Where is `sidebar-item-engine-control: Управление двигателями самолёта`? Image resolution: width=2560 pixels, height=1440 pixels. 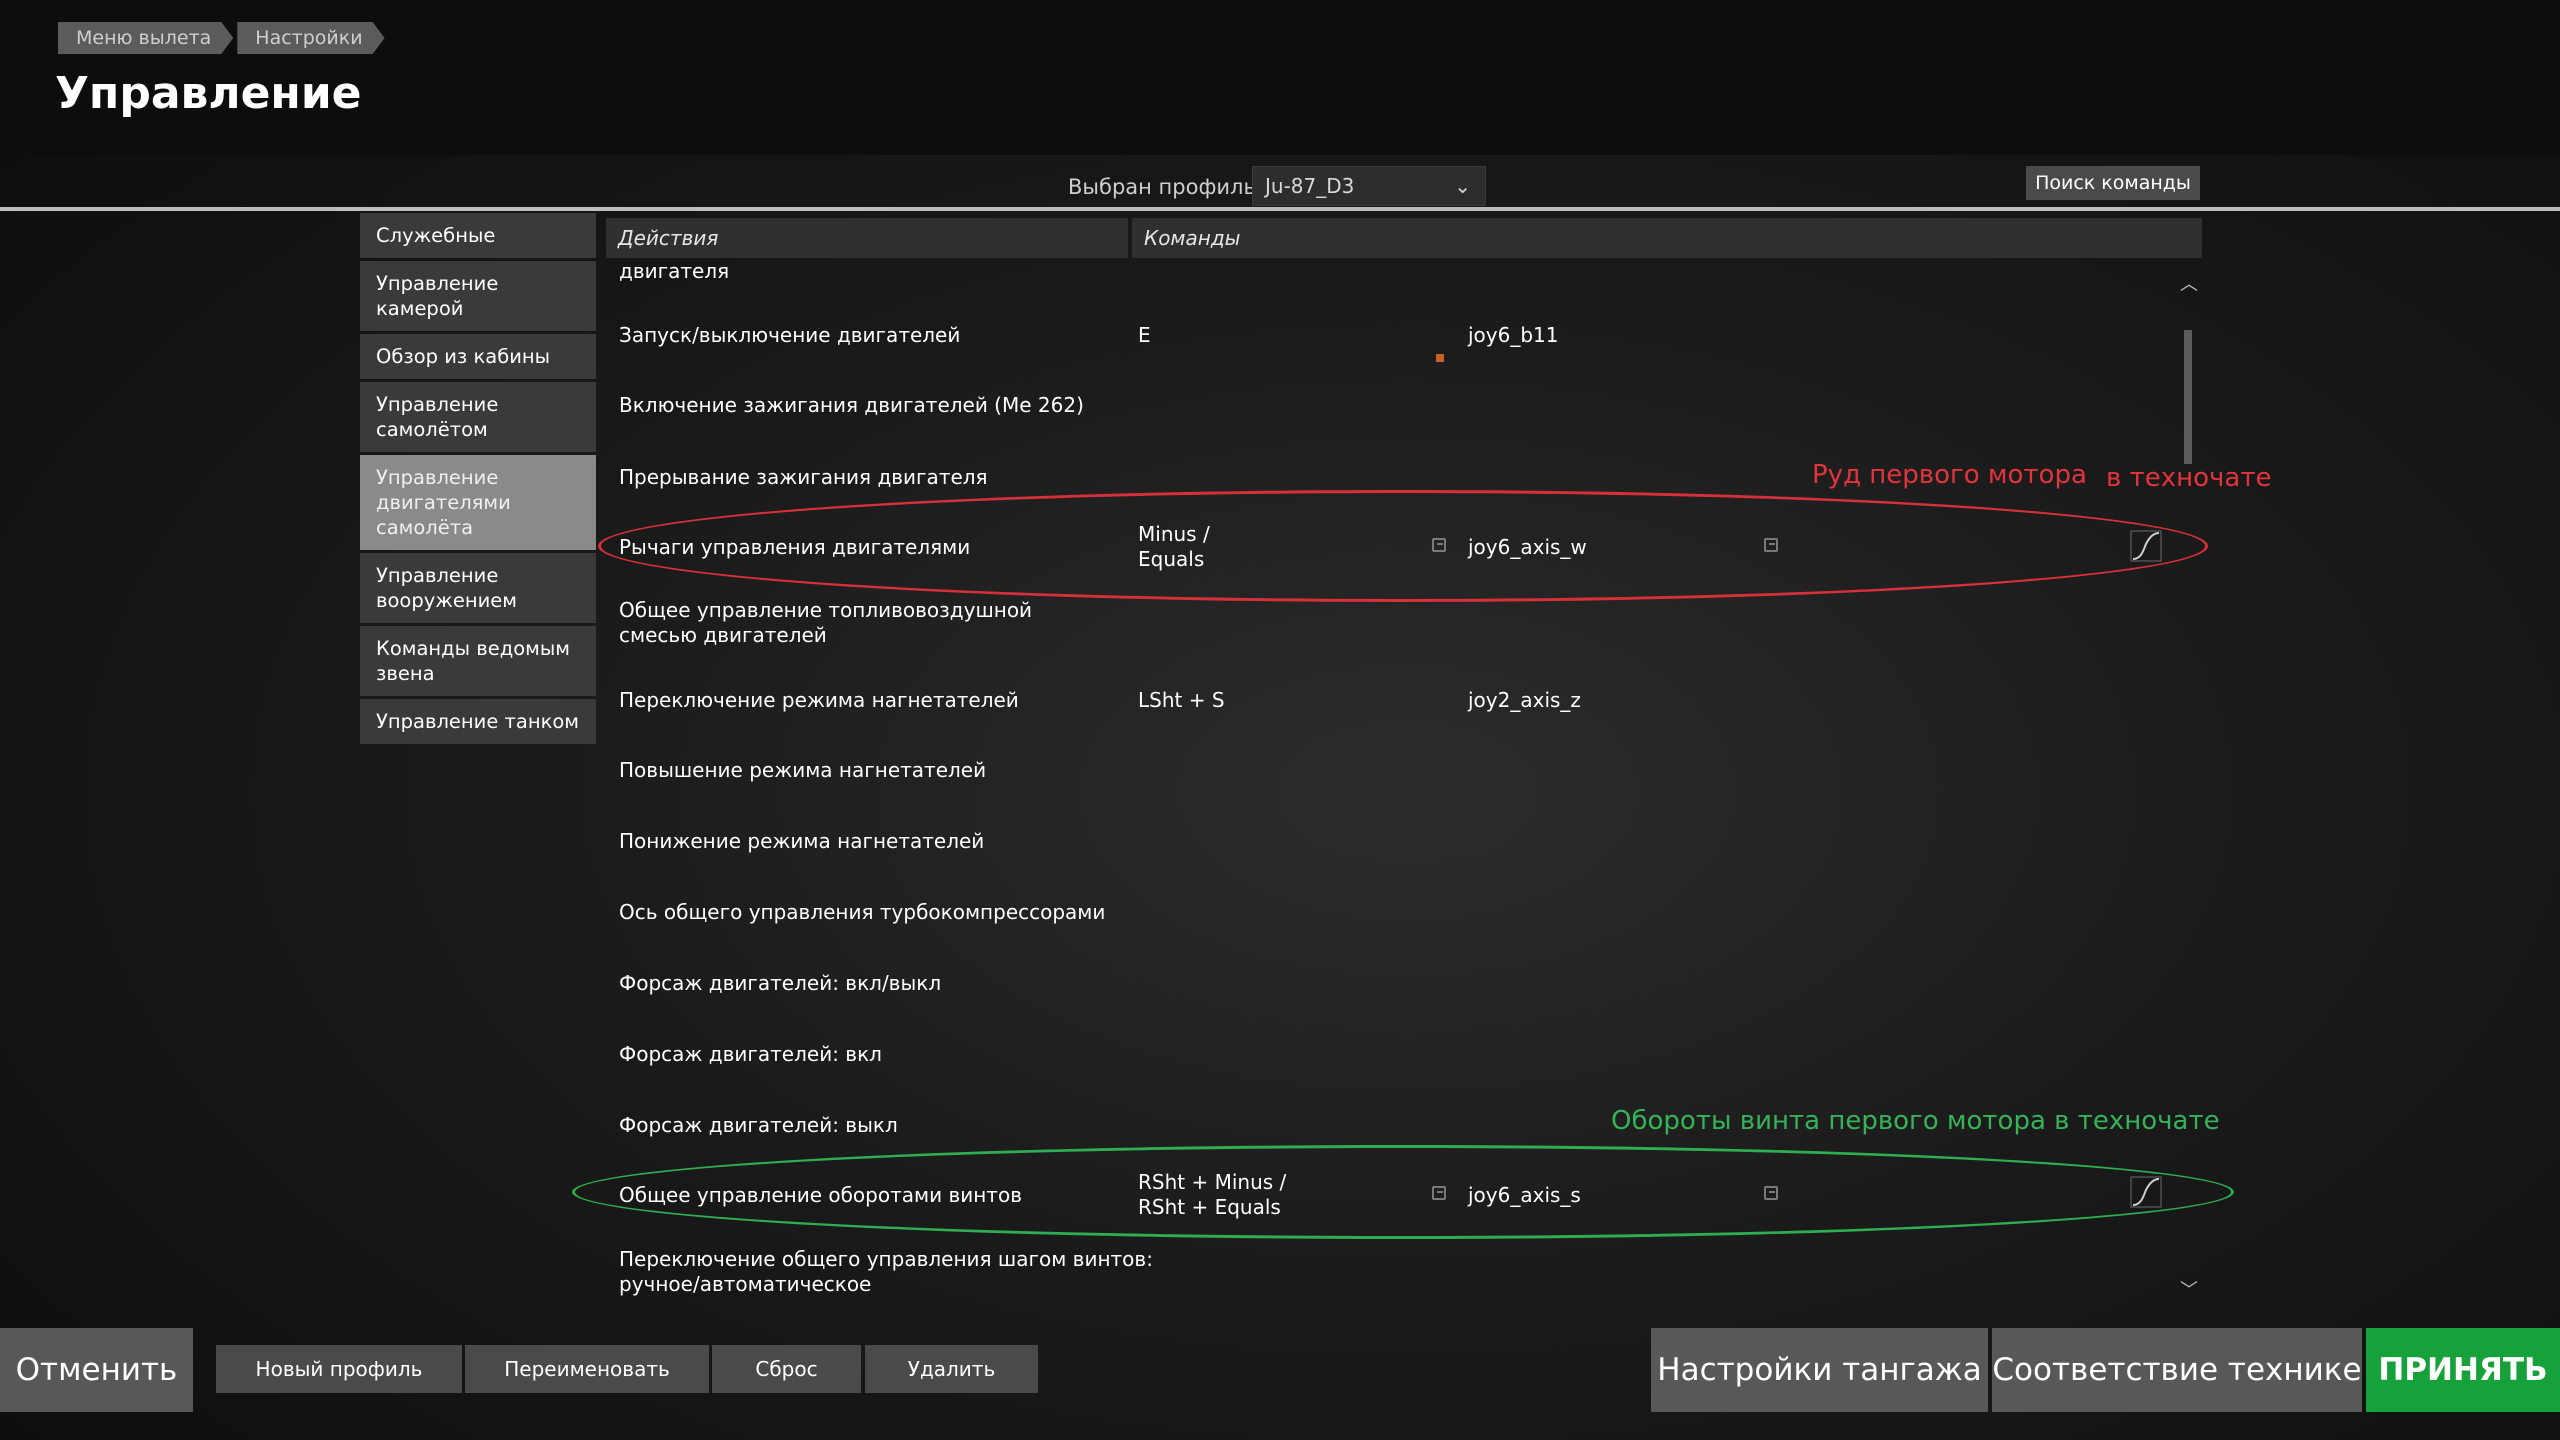 sidebar-item-engine-control: Управление двигателями самолёта is located at coordinates (478, 502).